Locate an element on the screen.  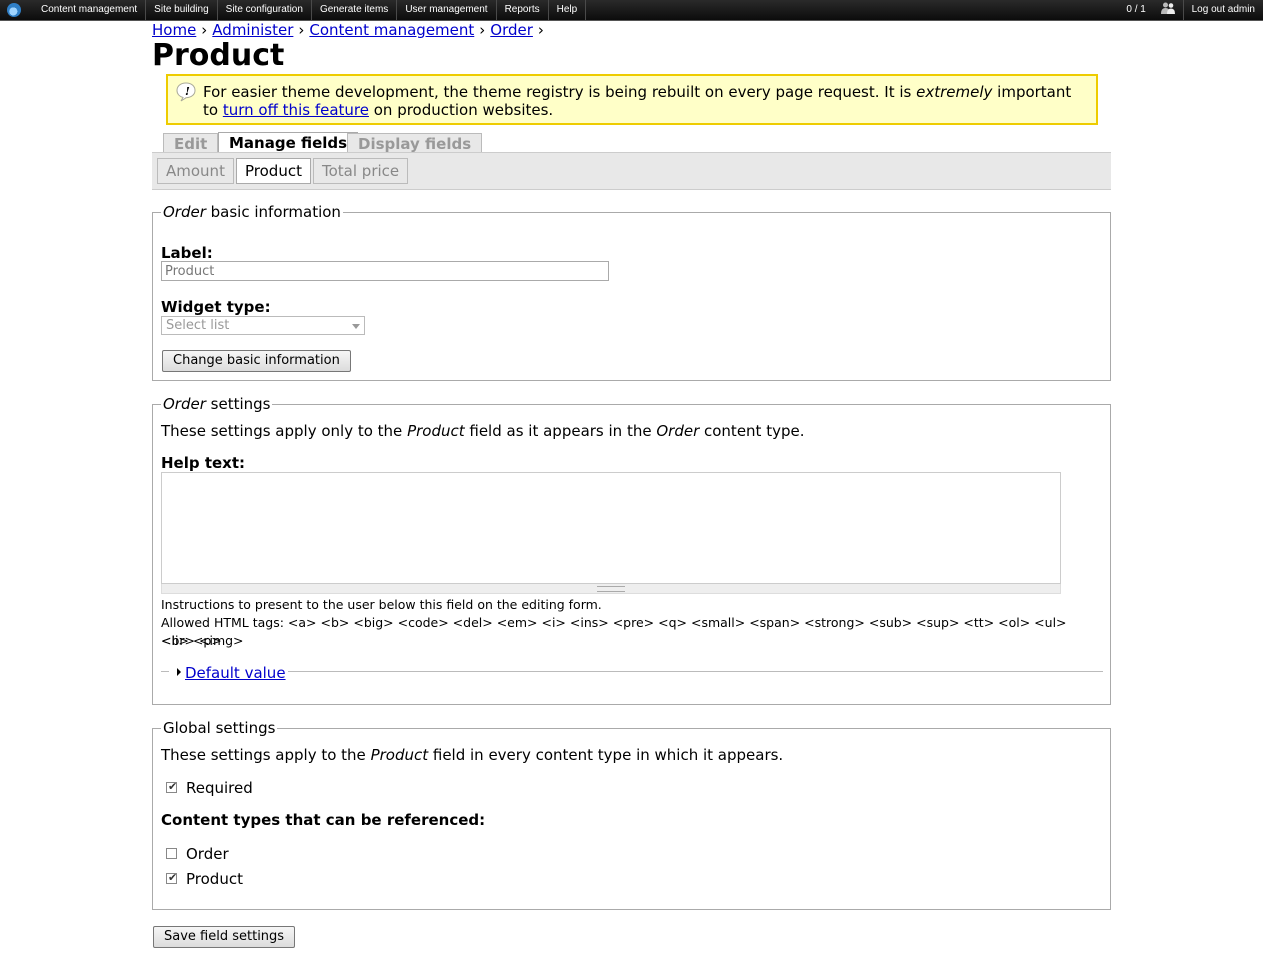
save-field-settings-button: Save field settings is located at coordinates (224, 937).